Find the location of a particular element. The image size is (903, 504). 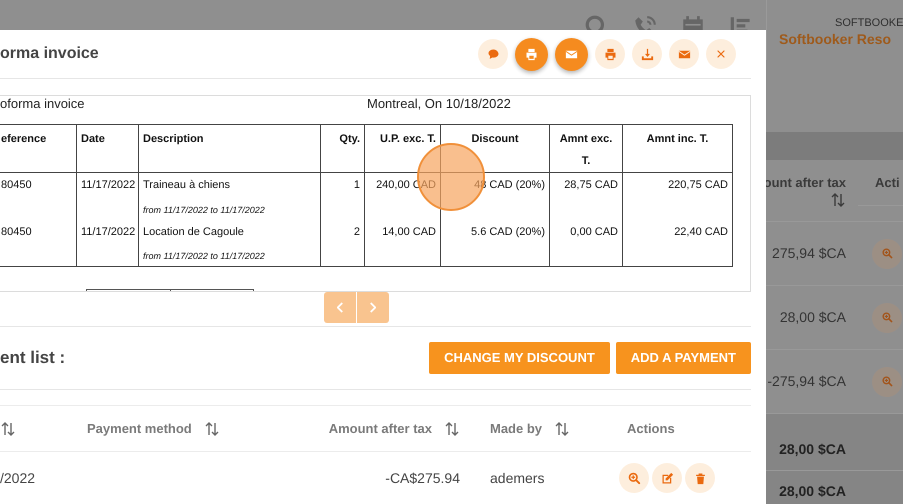

description-text: Traineau à chiens is located at coordinates (187, 185).